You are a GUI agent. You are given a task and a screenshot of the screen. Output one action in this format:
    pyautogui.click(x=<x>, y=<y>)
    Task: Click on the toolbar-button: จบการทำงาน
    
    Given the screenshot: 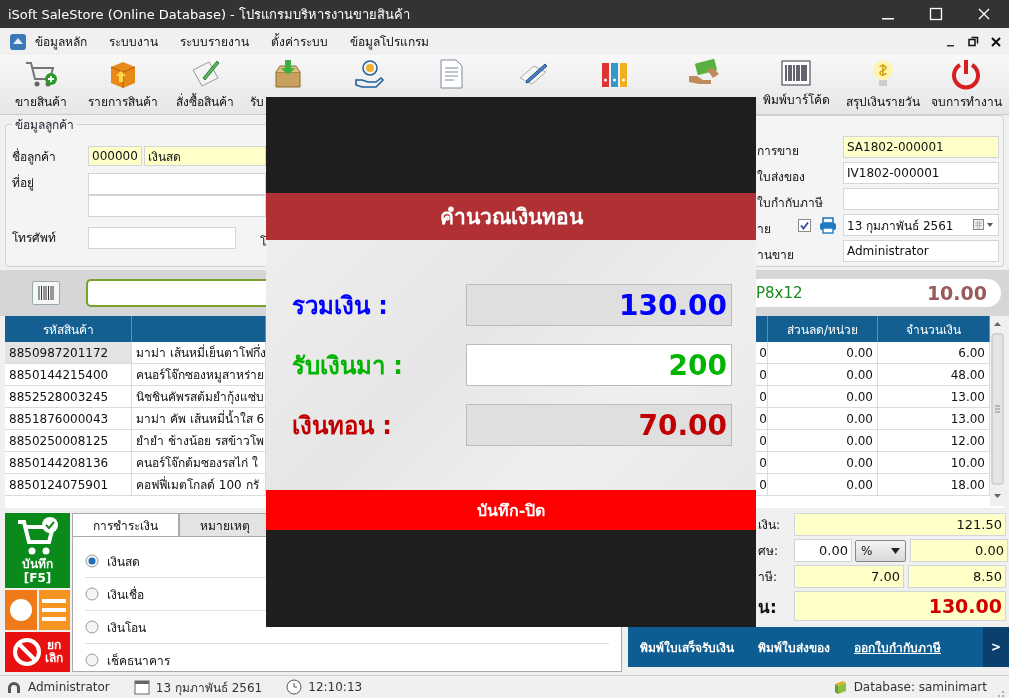 What is the action you would take?
    pyautogui.click(x=966, y=84)
    